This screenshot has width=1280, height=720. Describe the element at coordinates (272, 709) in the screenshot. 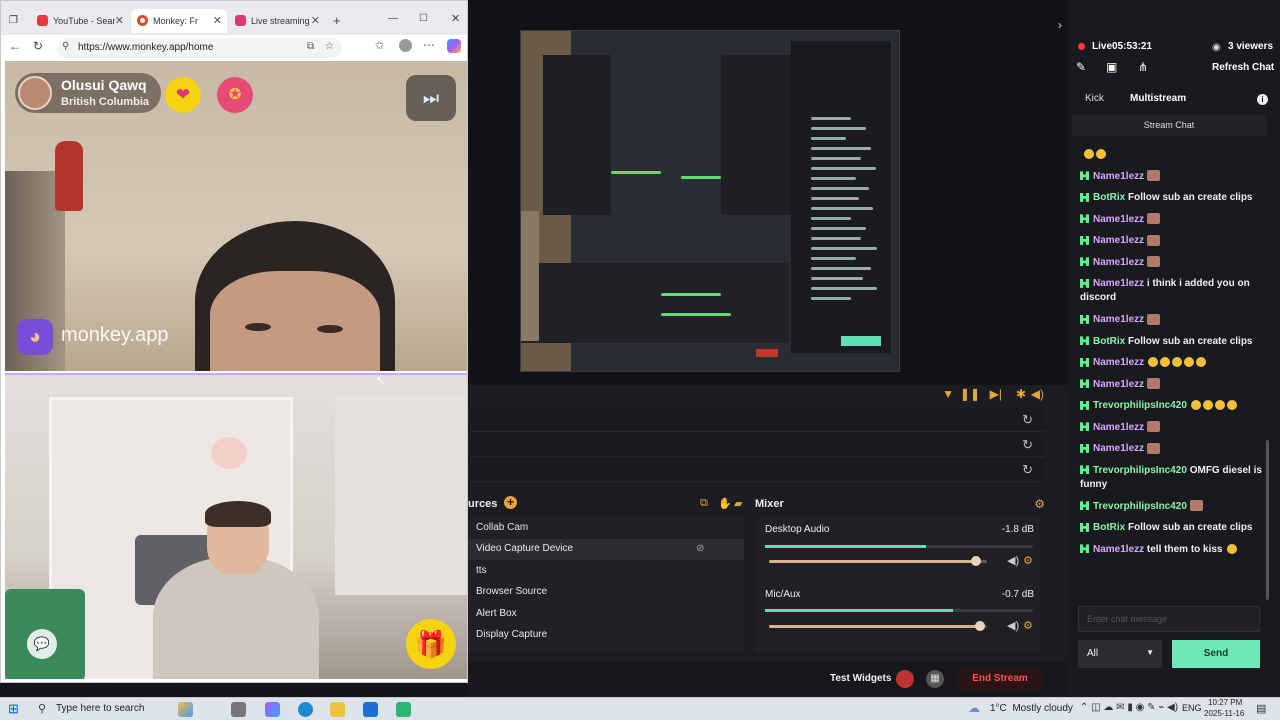

I see `copilot-app-icon` at that location.